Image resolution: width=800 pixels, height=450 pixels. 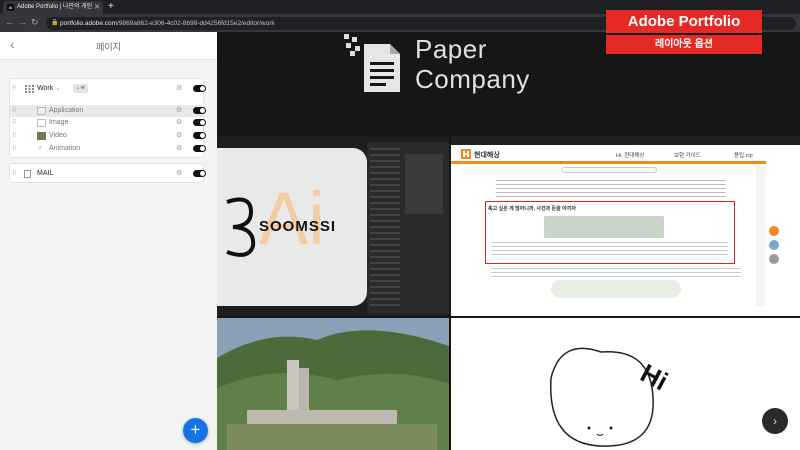 I want to click on embedded-browser-bar, so click(x=625, y=140).